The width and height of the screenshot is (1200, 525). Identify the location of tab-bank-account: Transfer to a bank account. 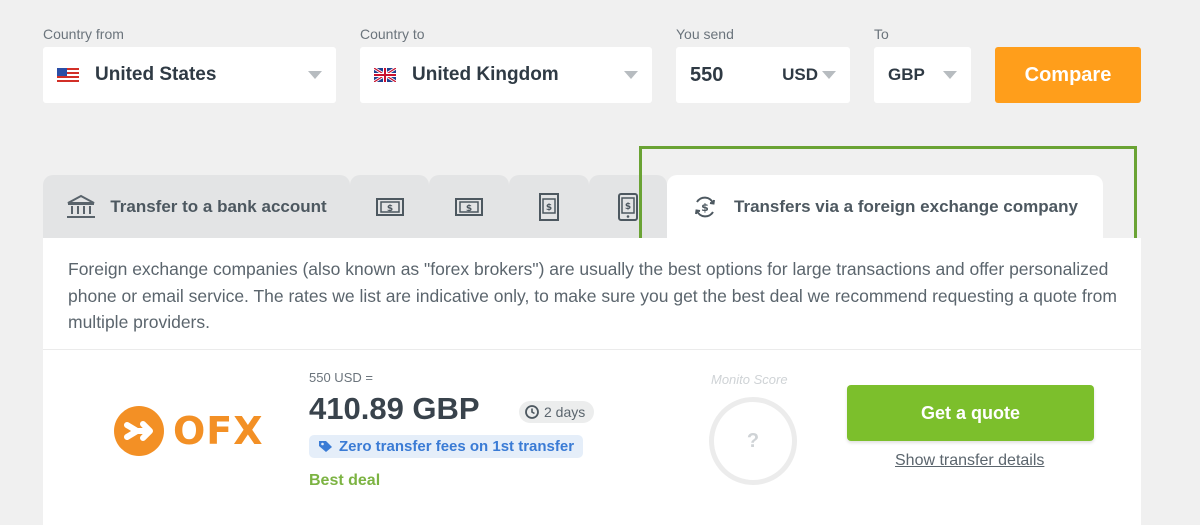
(196, 206).